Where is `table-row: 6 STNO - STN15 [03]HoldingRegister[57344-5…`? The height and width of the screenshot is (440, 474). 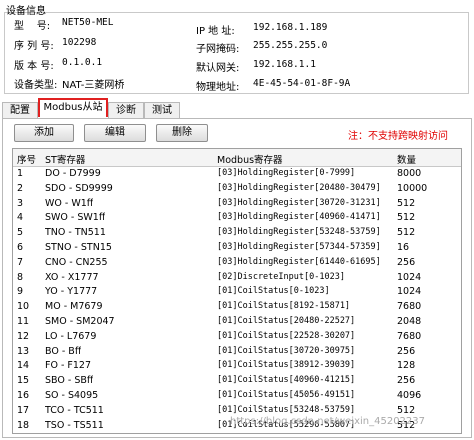
table-row: 6 STNO - STN15 [03]HoldingRegister[57344-5… is located at coordinates (237, 248).